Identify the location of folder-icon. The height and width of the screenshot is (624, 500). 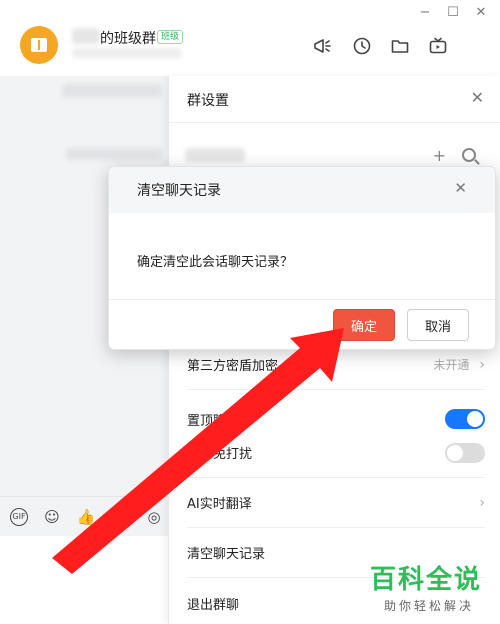
(400, 46).